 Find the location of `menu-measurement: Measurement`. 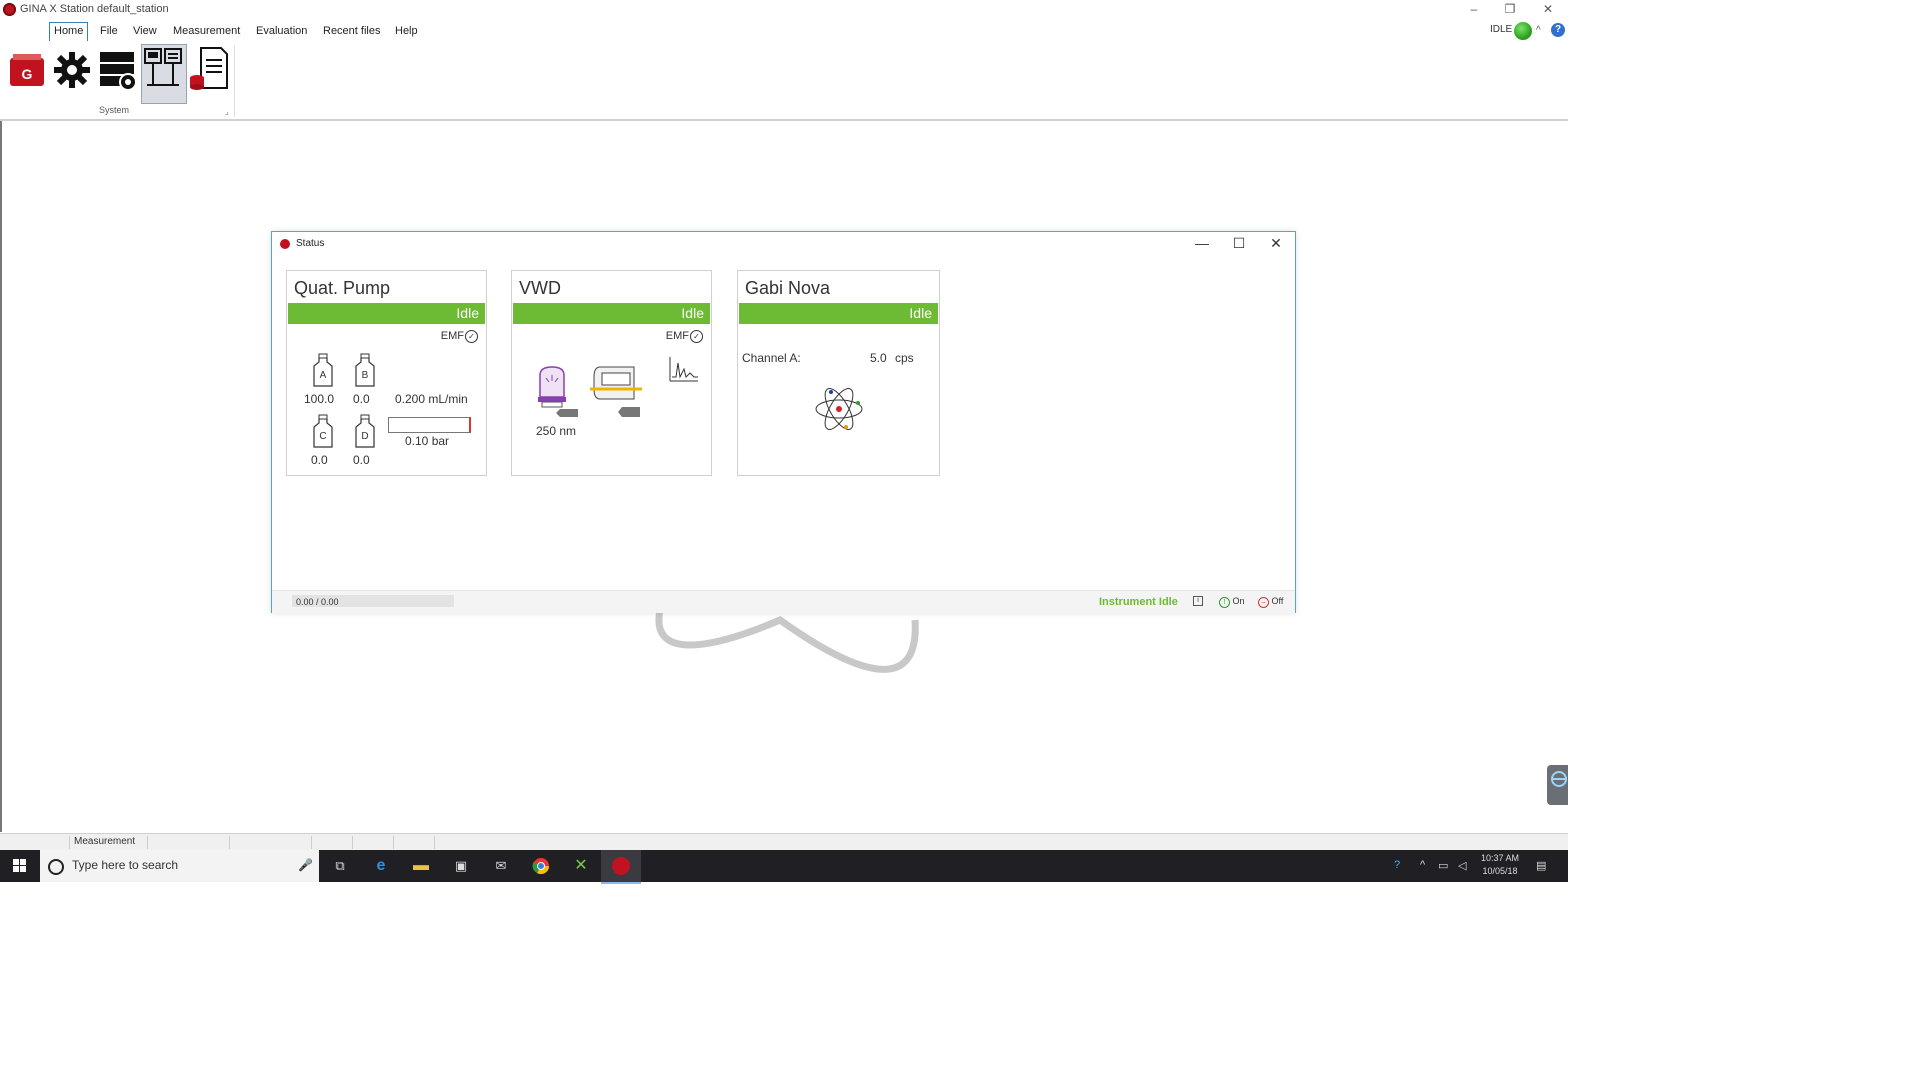

menu-measurement: Measurement is located at coordinates (206, 31).